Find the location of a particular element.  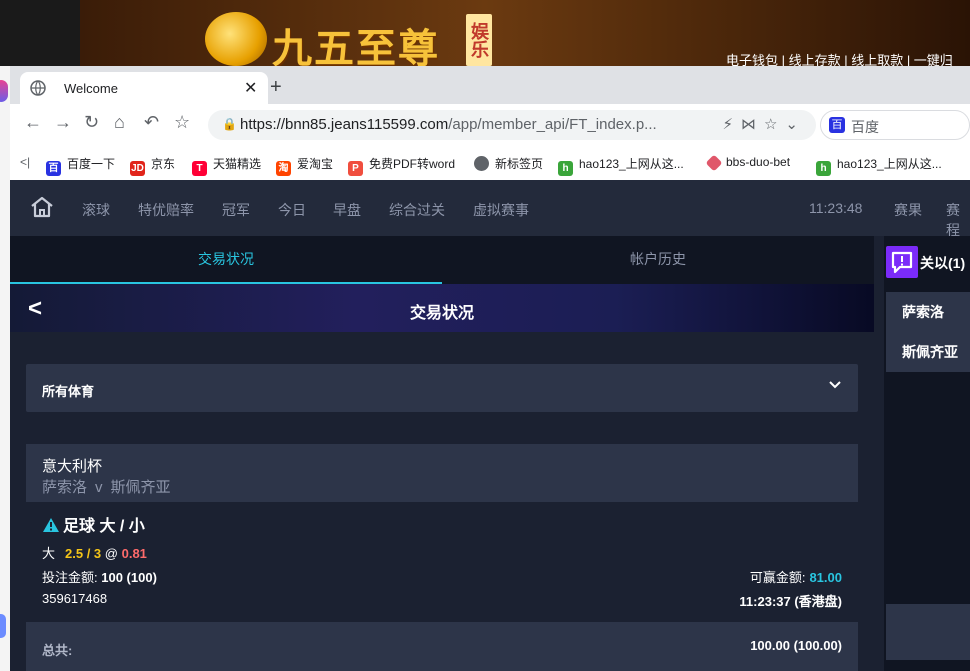

warning-icon is located at coordinates (51, 525).